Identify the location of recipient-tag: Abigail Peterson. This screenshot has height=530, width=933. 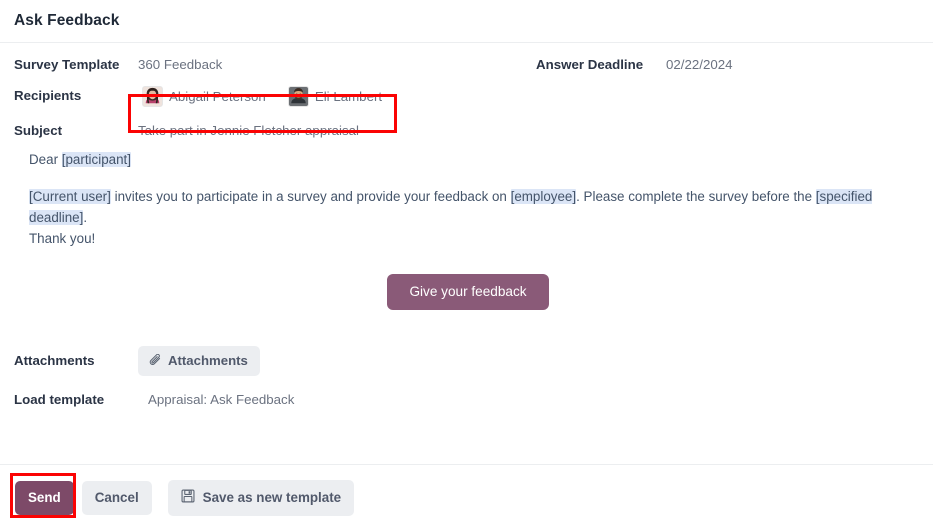
(204, 96).